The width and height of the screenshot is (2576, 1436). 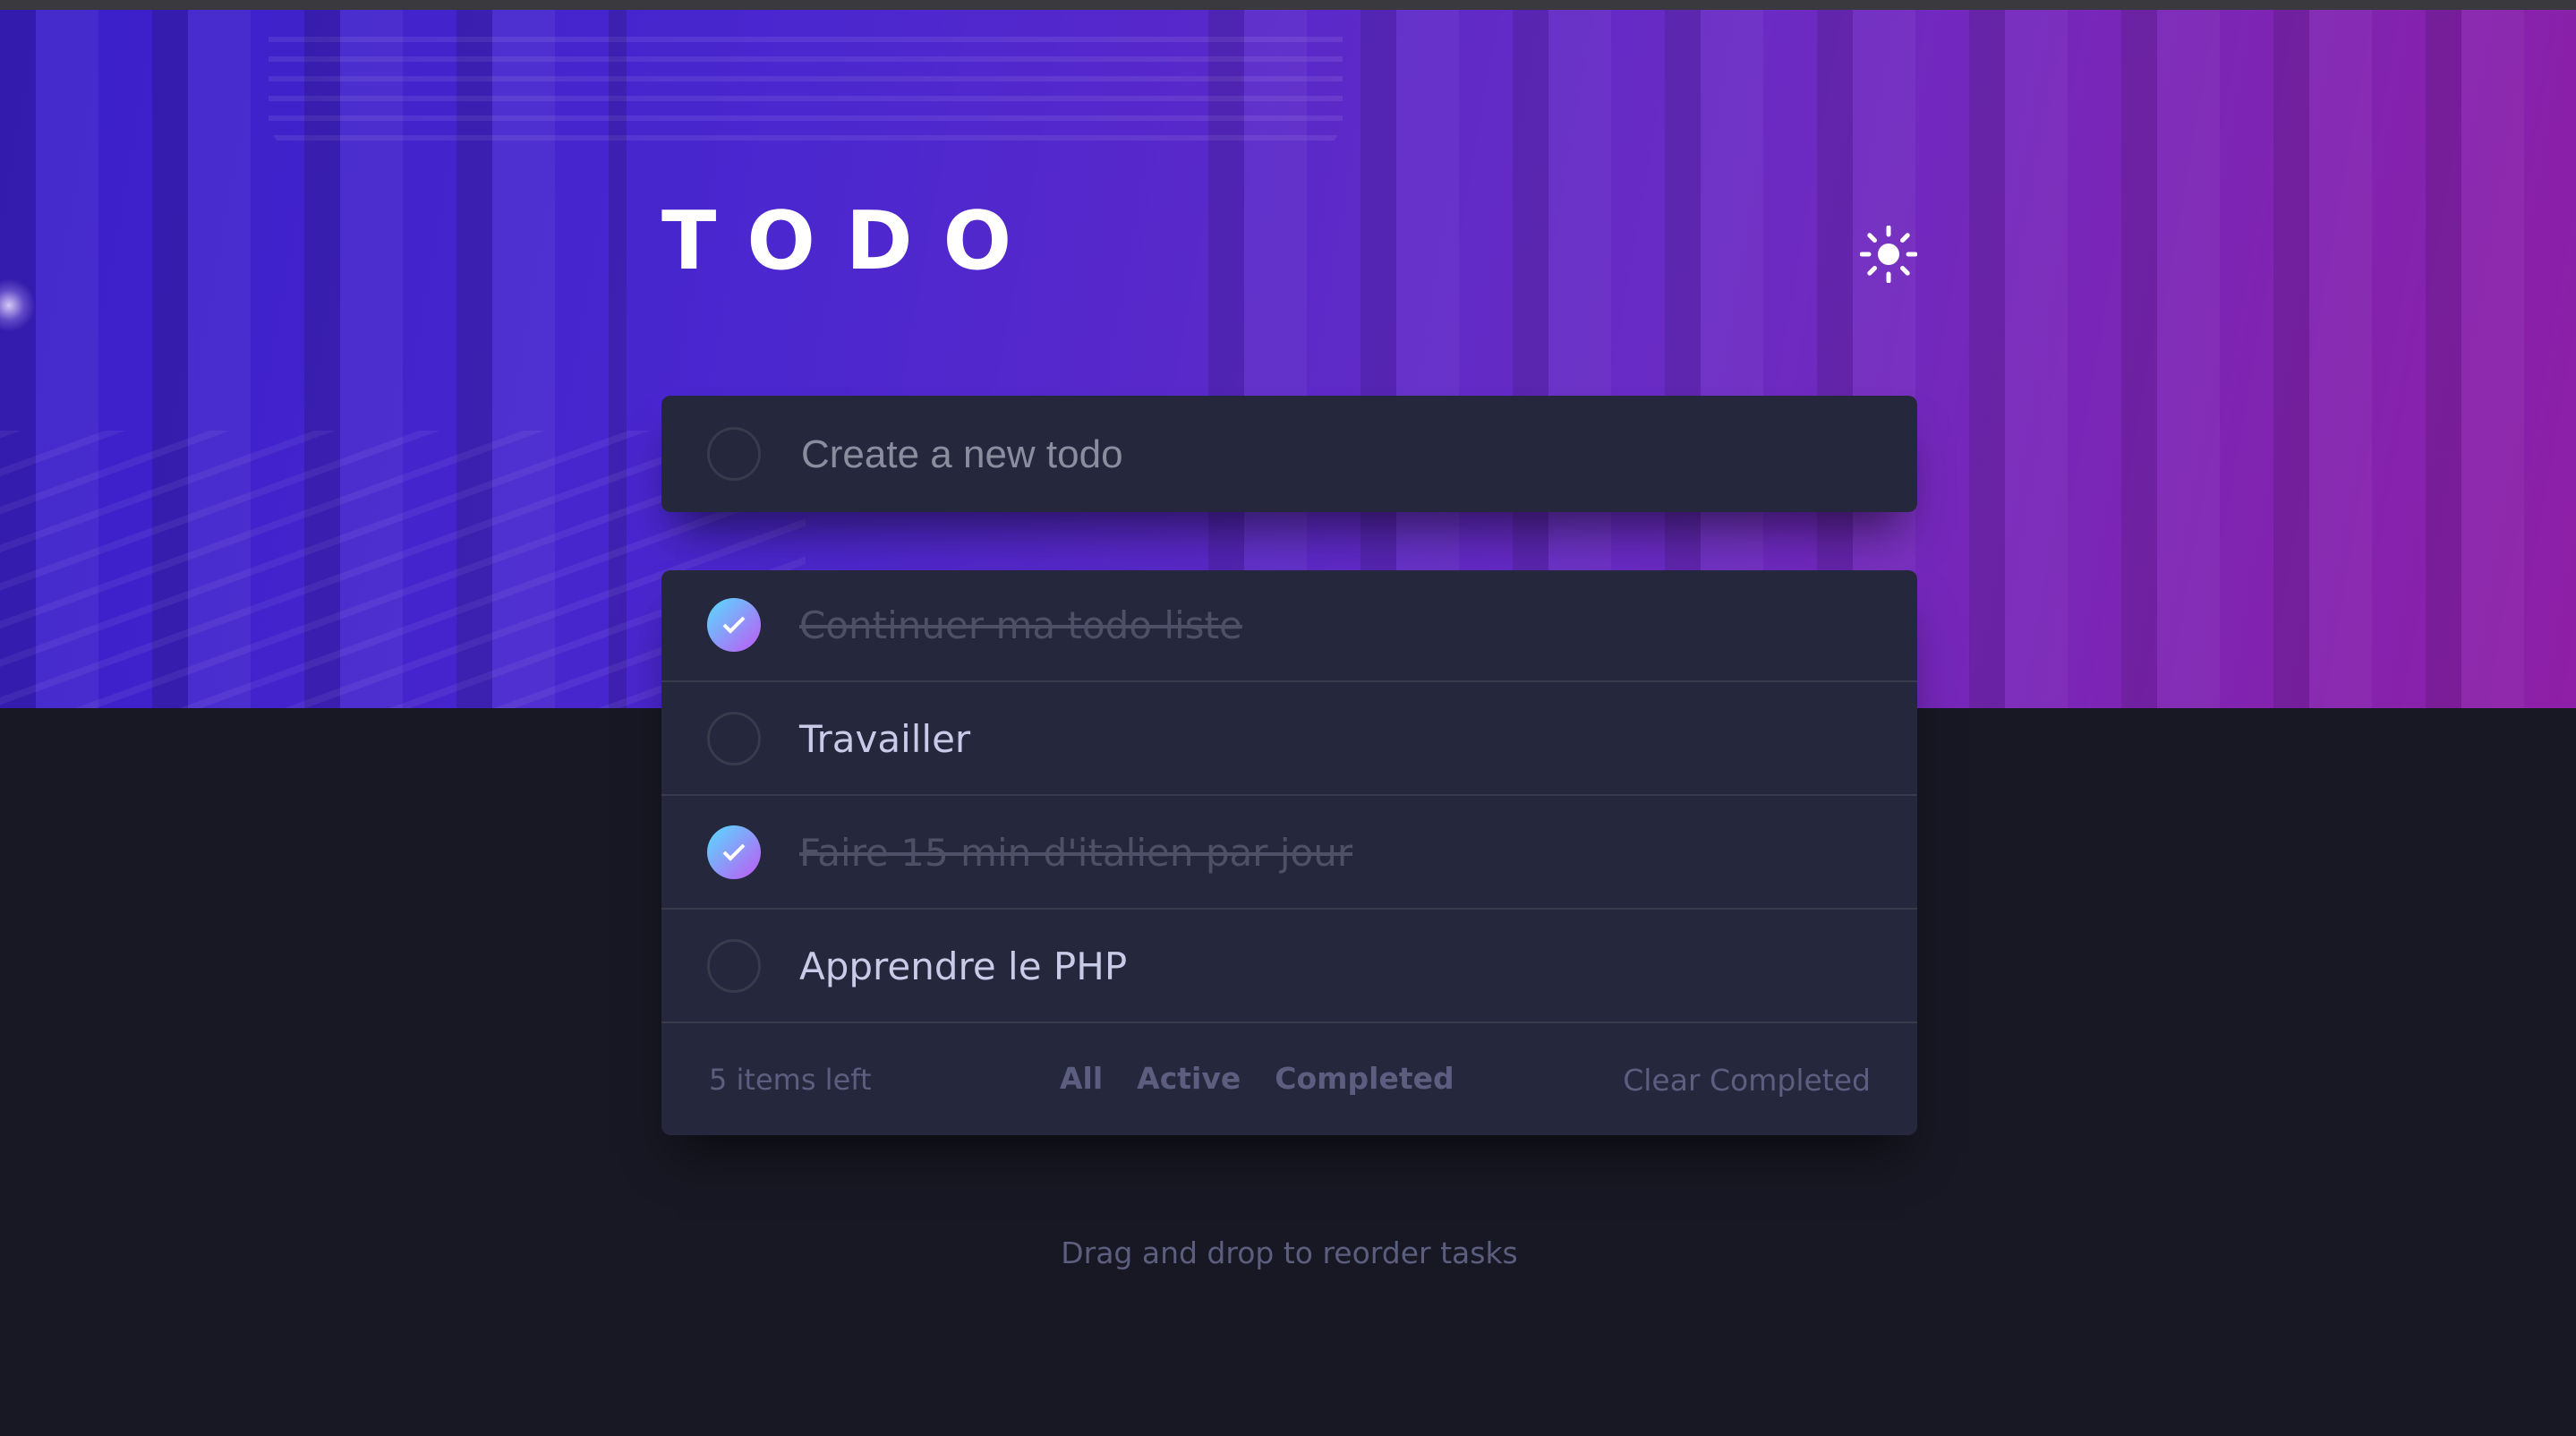 What do you see at coordinates (885, 739) in the screenshot?
I see `todo-text: Travailler` at bounding box center [885, 739].